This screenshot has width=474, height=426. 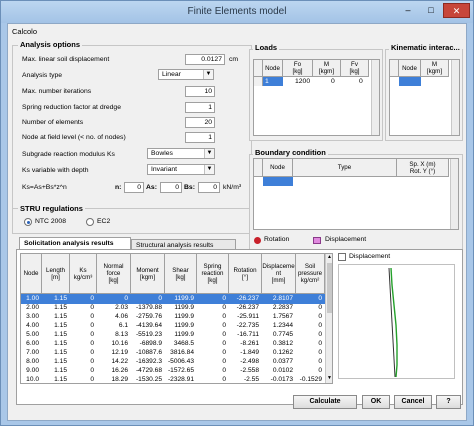 What do you see at coordinates (278, 181) in the screenshot?
I see `boundary-row-highlight` at bounding box center [278, 181].